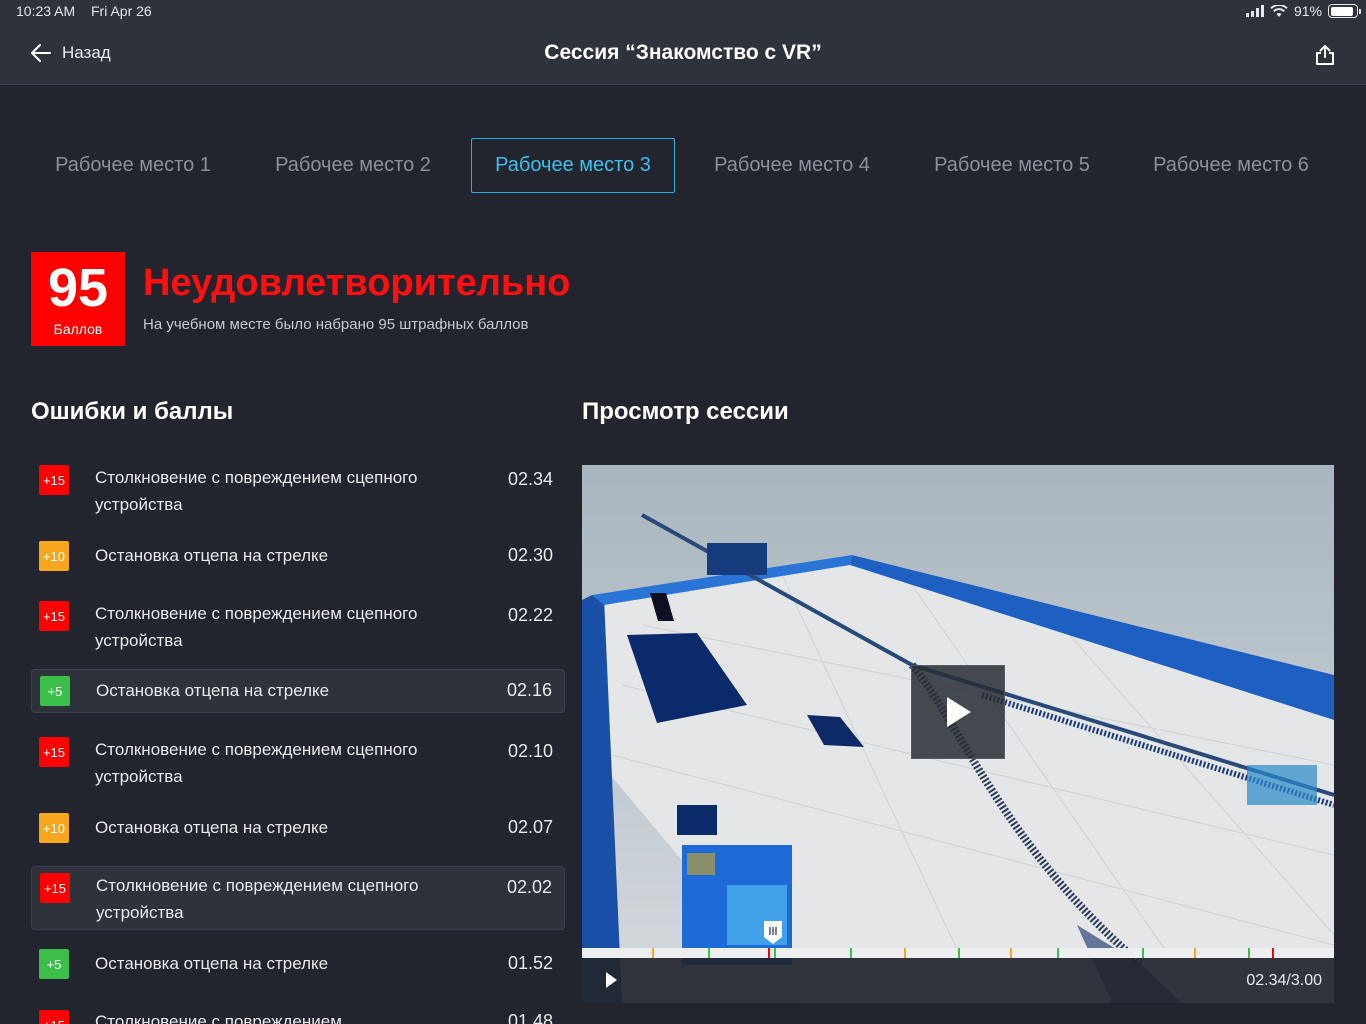 Image resolution: width=1366 pixels, height=1024 pixels. I want to click on tab-workplace-1: Рабочее место 1, so click(133, 165).